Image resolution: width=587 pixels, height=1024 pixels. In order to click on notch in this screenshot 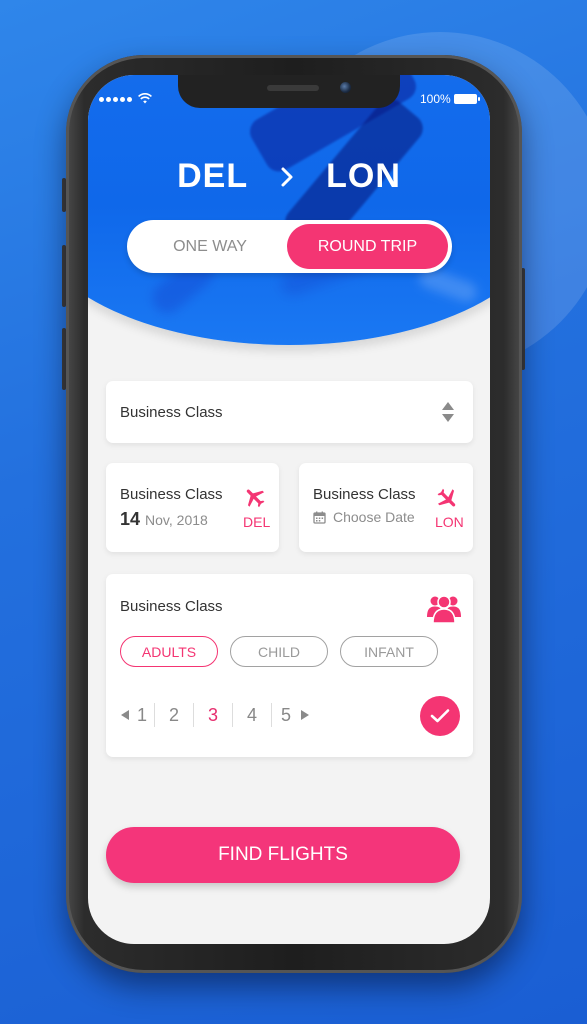, I will do `click(289, 91)`.